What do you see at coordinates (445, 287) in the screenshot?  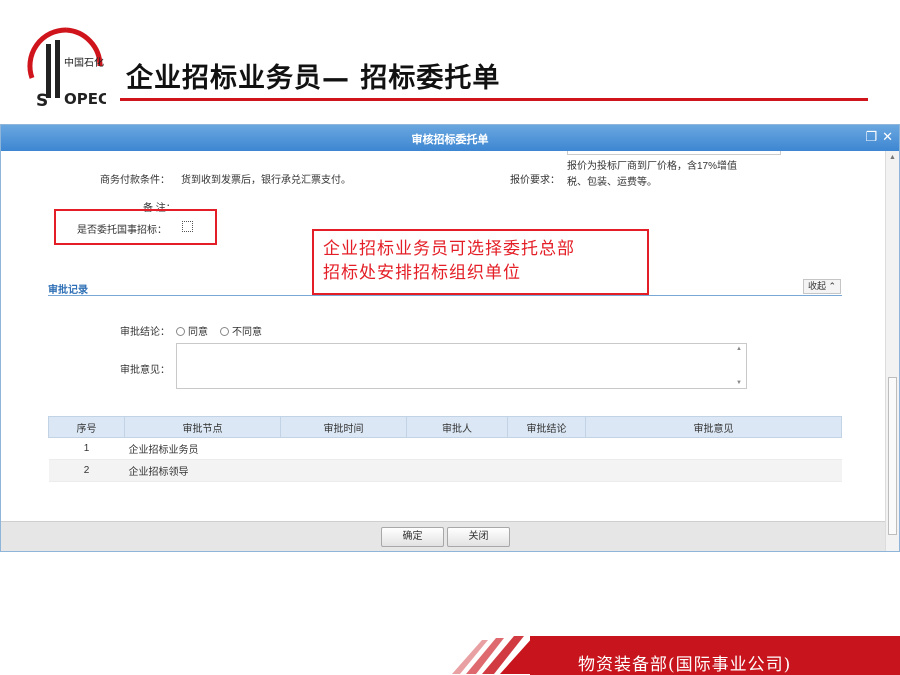 I see `approval-section-header: 审批记录 收起 ⌃` at bounding box center [445, 287].